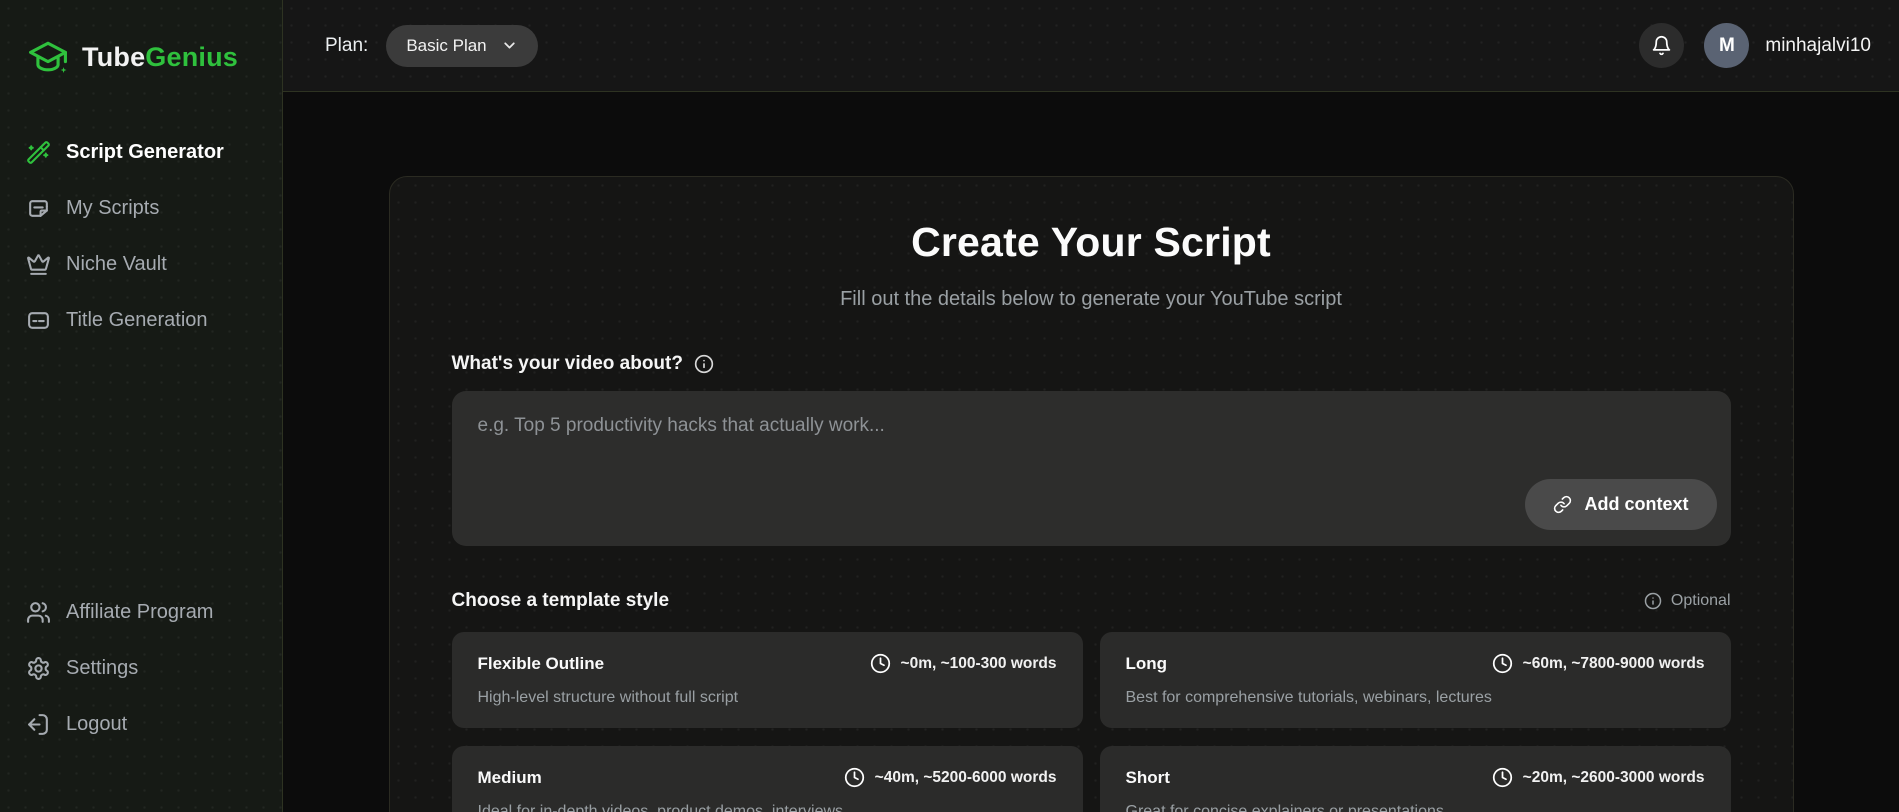 The height and width of the screenshot is (812, 1899). I want to click on wand-sparkles-icon, so click(38, 152).